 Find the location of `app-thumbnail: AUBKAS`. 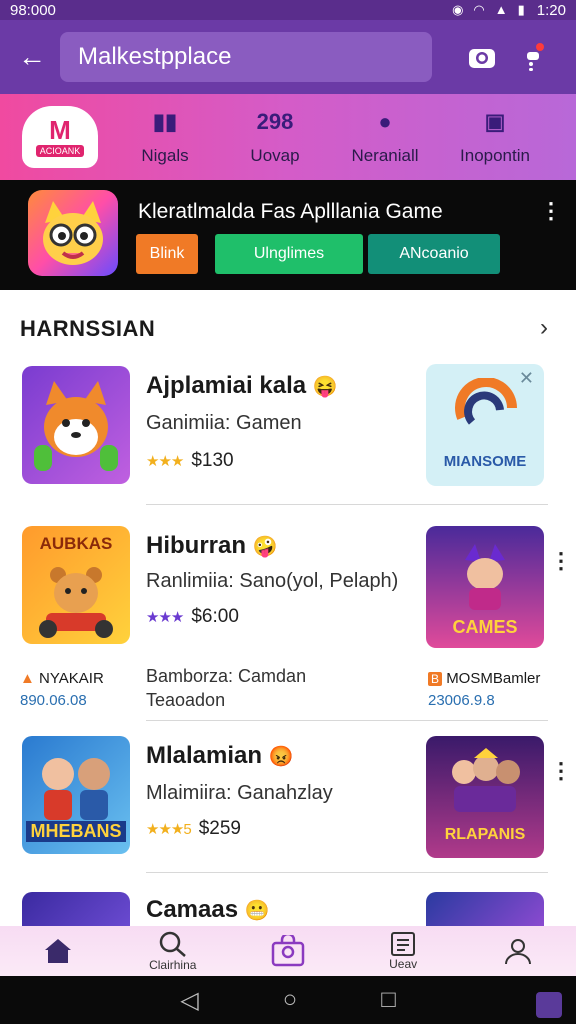

app-thumbnail: AUBKAS is located at coordinates (76, 585).